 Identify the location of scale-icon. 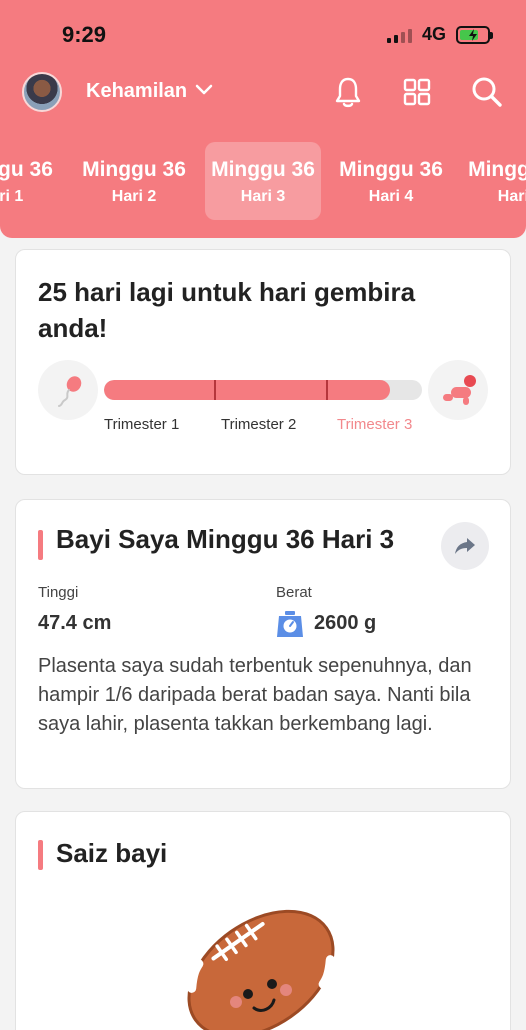
(290, 624).